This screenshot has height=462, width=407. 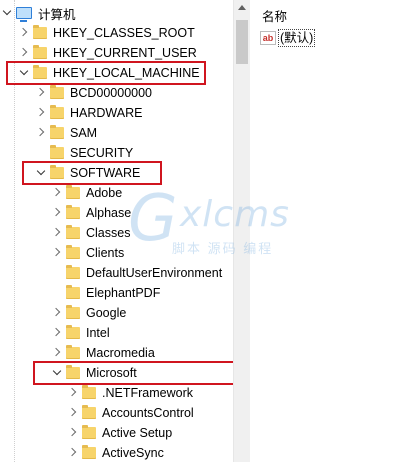 I want to click on tree-item-label: Classes, so click(x=108, y=233).